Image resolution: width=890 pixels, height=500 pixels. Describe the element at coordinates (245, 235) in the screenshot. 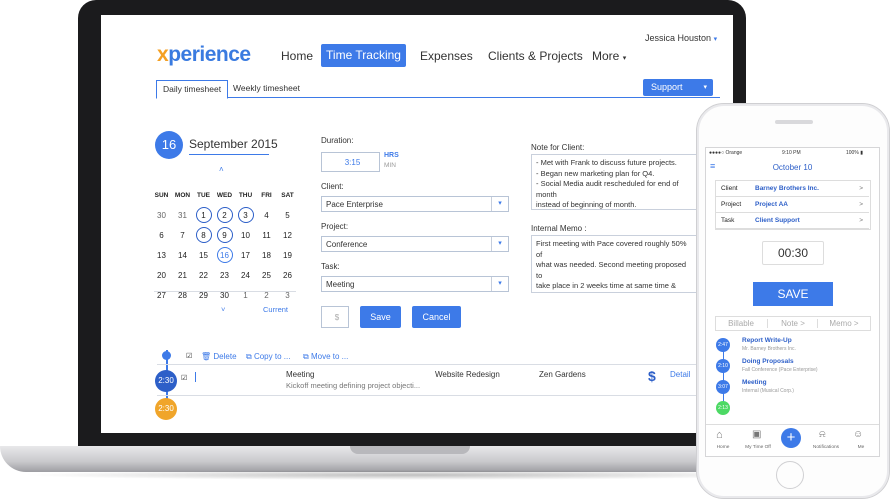

I see `calendar-day: 10` at that location.